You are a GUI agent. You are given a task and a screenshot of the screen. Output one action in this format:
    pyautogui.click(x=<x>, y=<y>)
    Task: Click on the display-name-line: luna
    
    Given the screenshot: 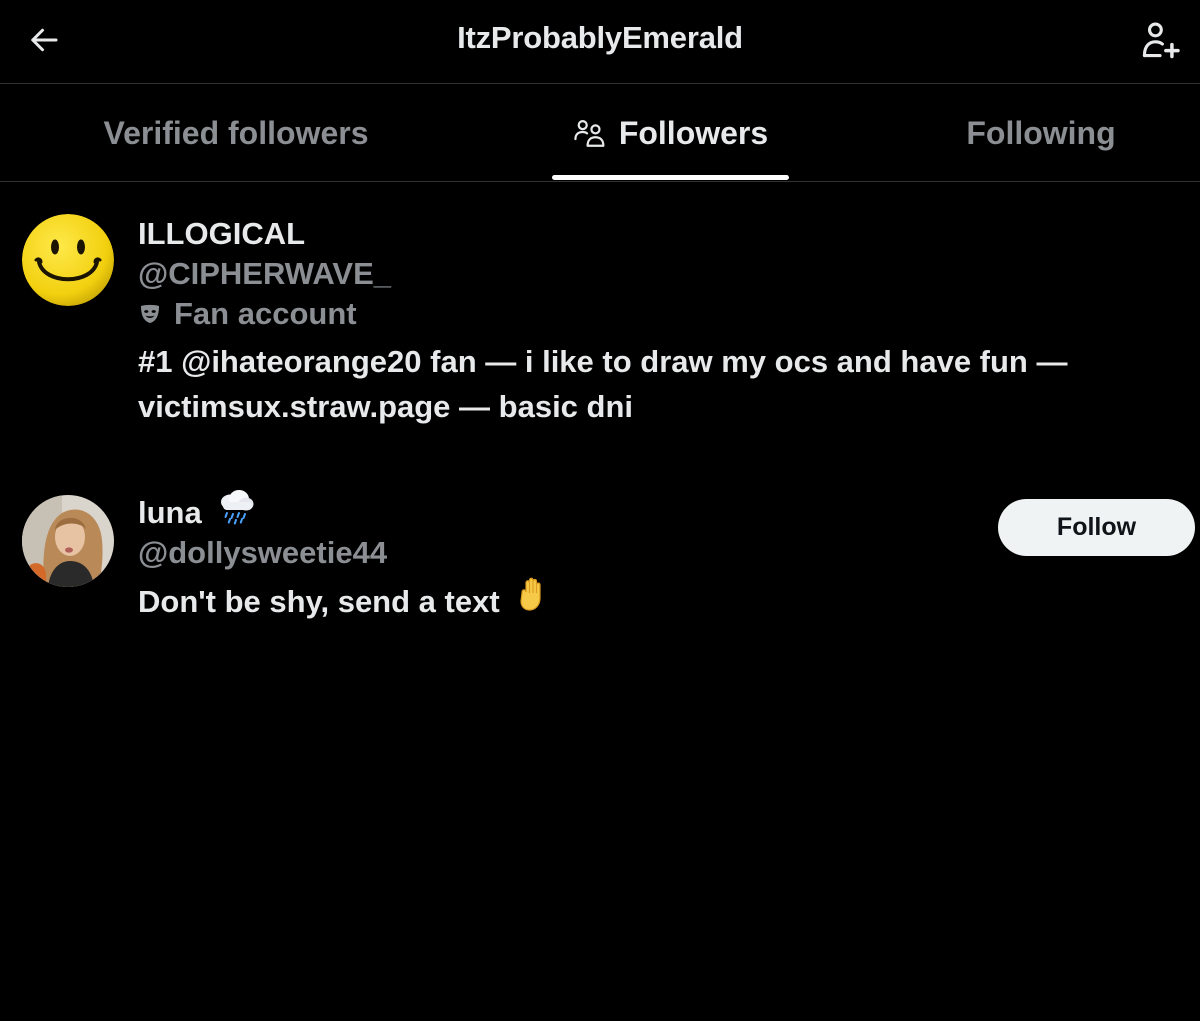 What is the action you would take?
    pyautogui.click(x=559, y=511)
    